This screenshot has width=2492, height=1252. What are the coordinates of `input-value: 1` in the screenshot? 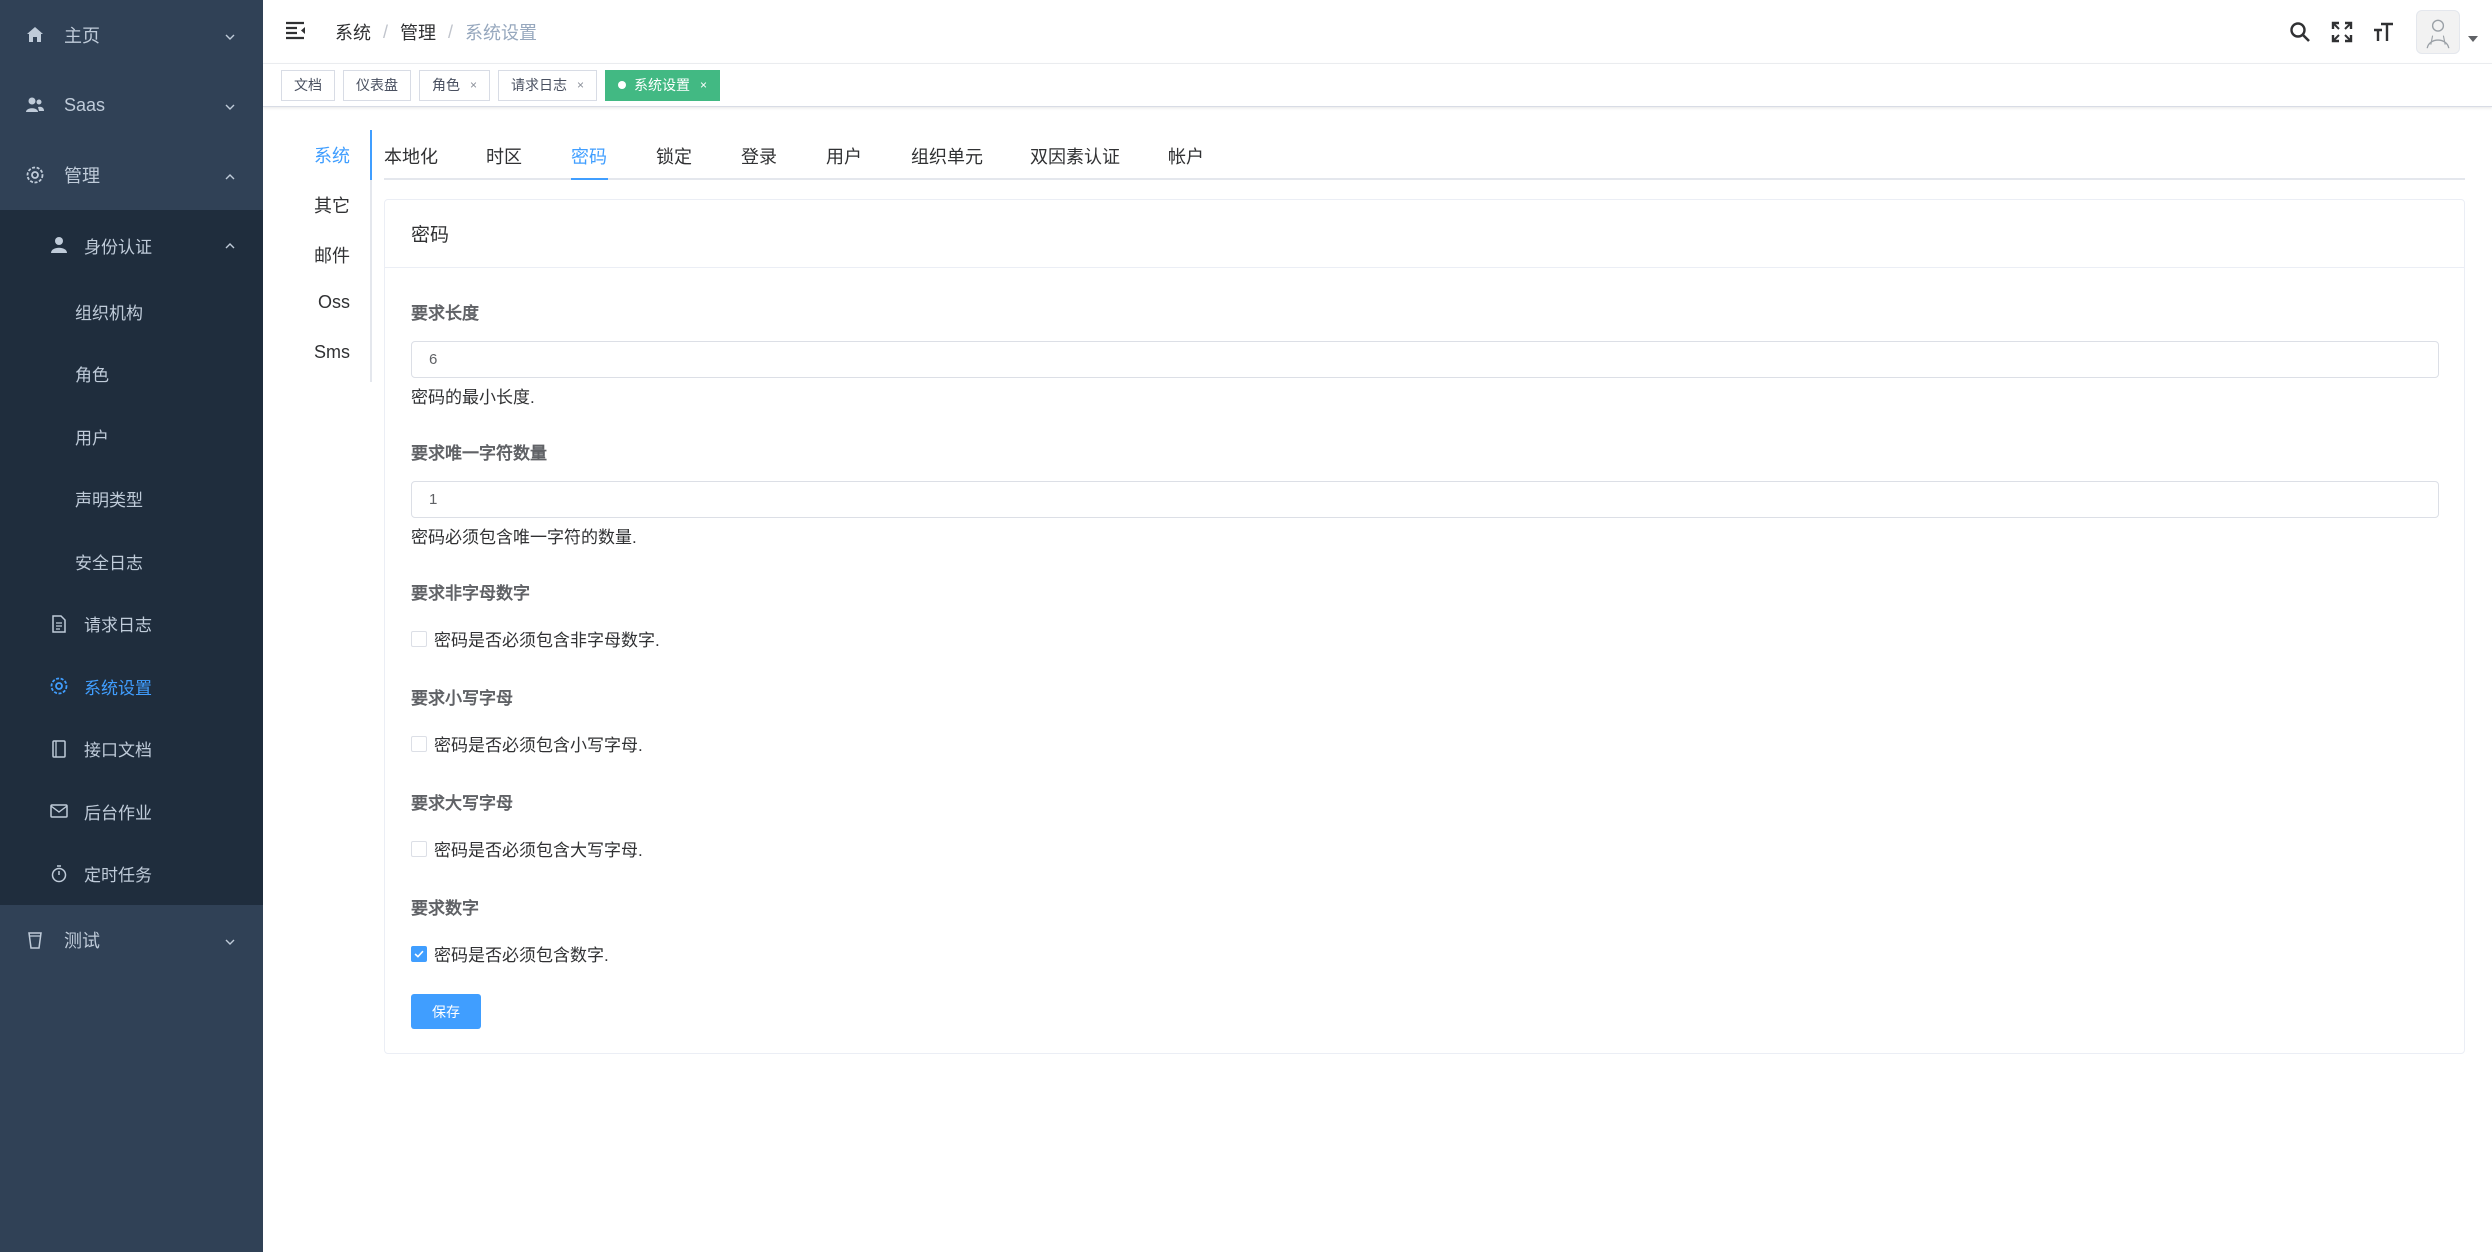 It's located at (433, 499).